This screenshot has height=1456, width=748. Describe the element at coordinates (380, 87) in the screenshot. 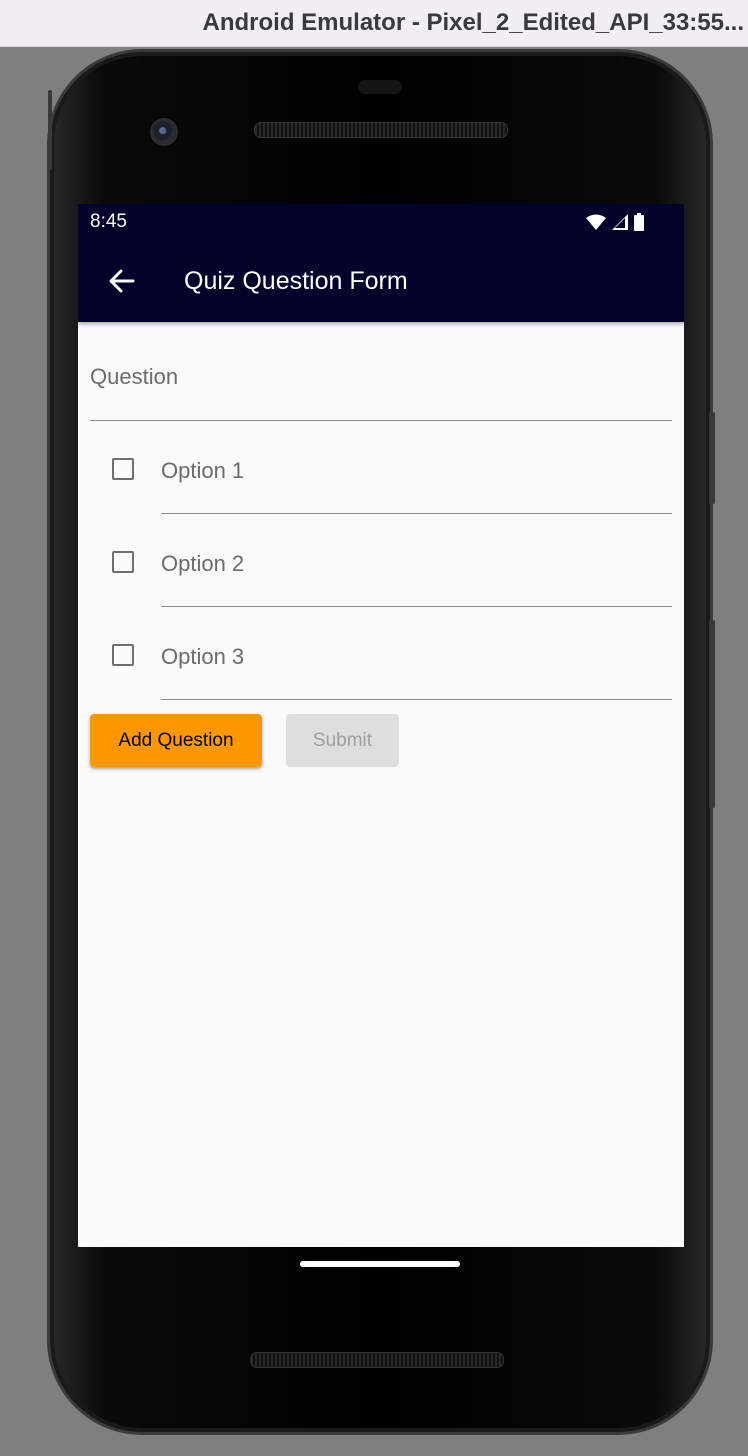

I see `proximity-sensor` at that location.